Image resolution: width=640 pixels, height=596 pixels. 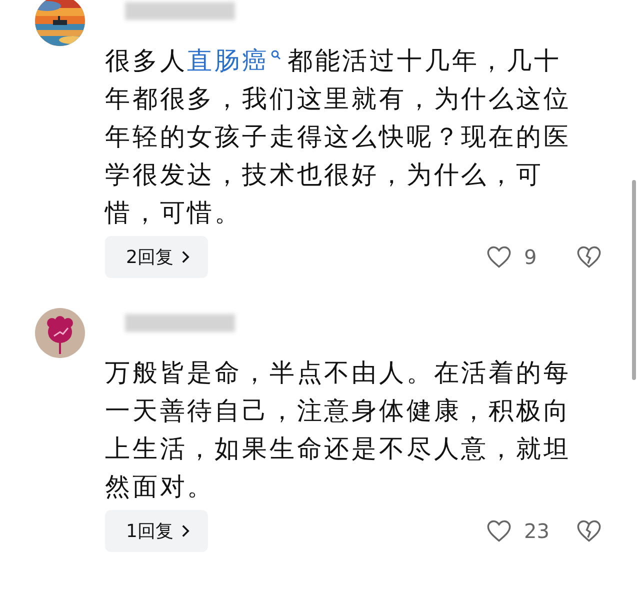 What do you see at coordinates (530, 257) in the screenshot?
I see `like-count: 9` at bounding box center [530, 257].